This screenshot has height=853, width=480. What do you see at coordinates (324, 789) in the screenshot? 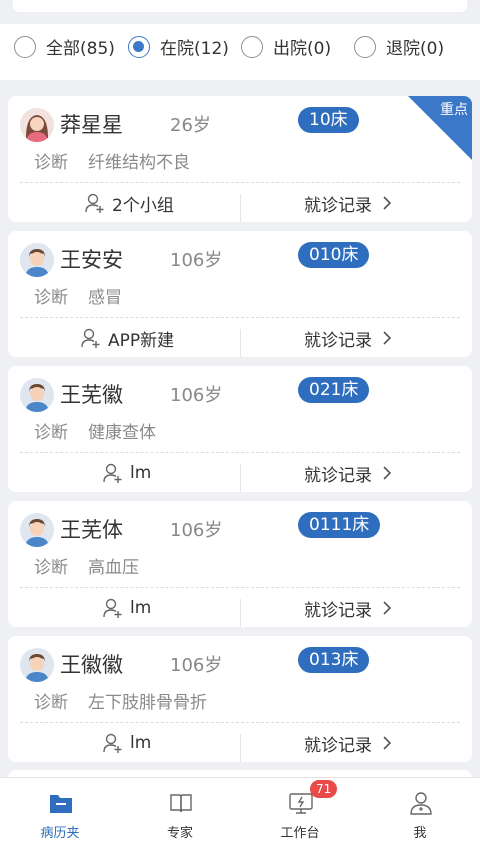
I see `notification-badge: 71` at bounding box center [324, 789].